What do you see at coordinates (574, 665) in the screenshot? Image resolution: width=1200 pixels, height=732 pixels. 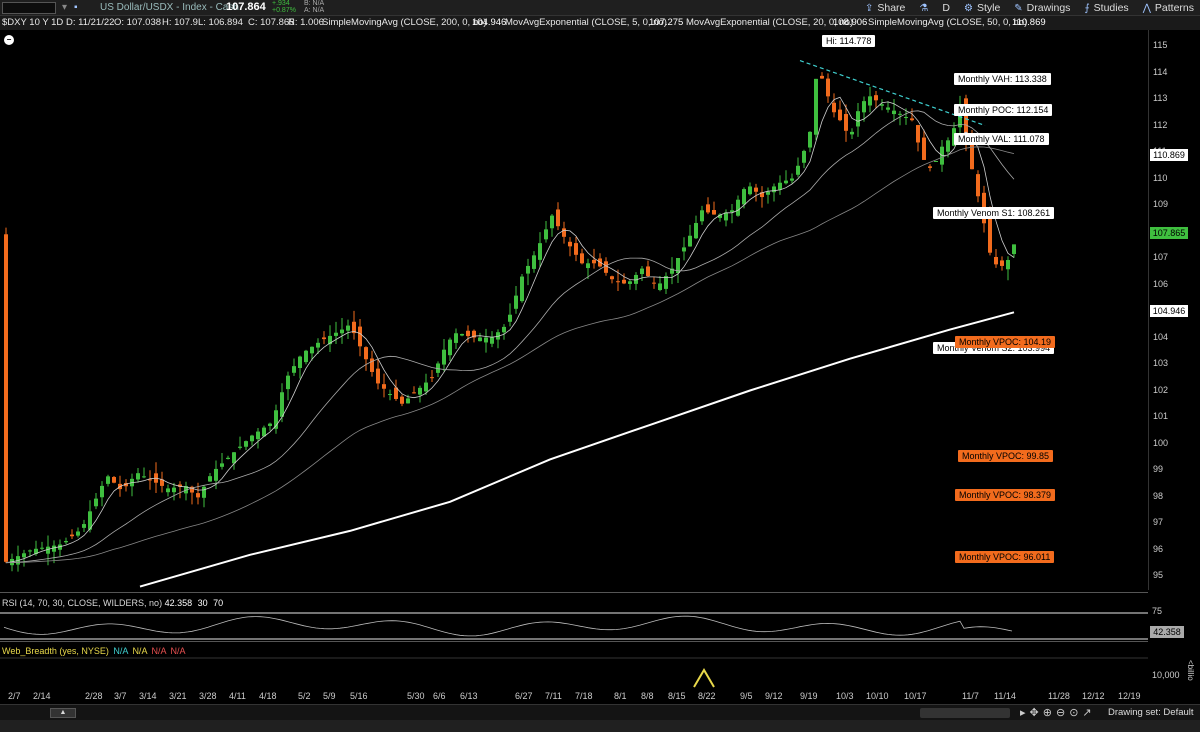 I see `web-breadth-panel: Web_Breadth (yes, NYSE) N/A N/A N/A N/A` at bounding box center [574, 665].